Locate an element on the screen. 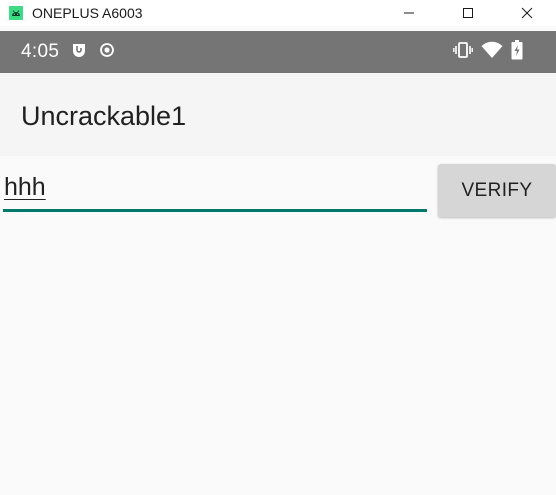 The height and width of the screenshot is (495, 556). verify-button: VERIFY is located at coordinates (497, 190).